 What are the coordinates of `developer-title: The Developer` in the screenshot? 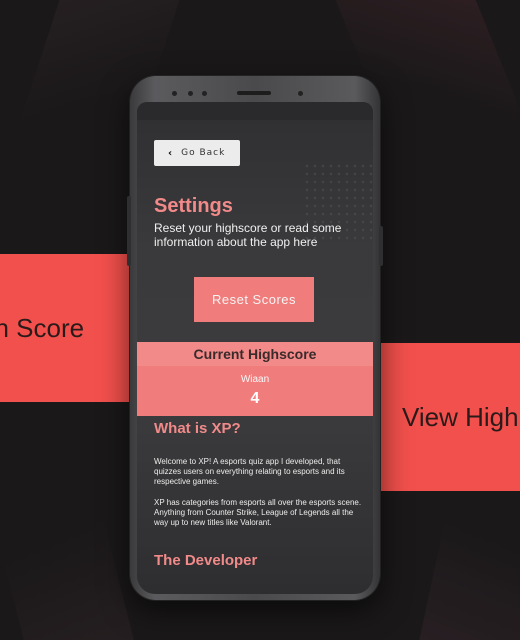 It's located at (206, 560).